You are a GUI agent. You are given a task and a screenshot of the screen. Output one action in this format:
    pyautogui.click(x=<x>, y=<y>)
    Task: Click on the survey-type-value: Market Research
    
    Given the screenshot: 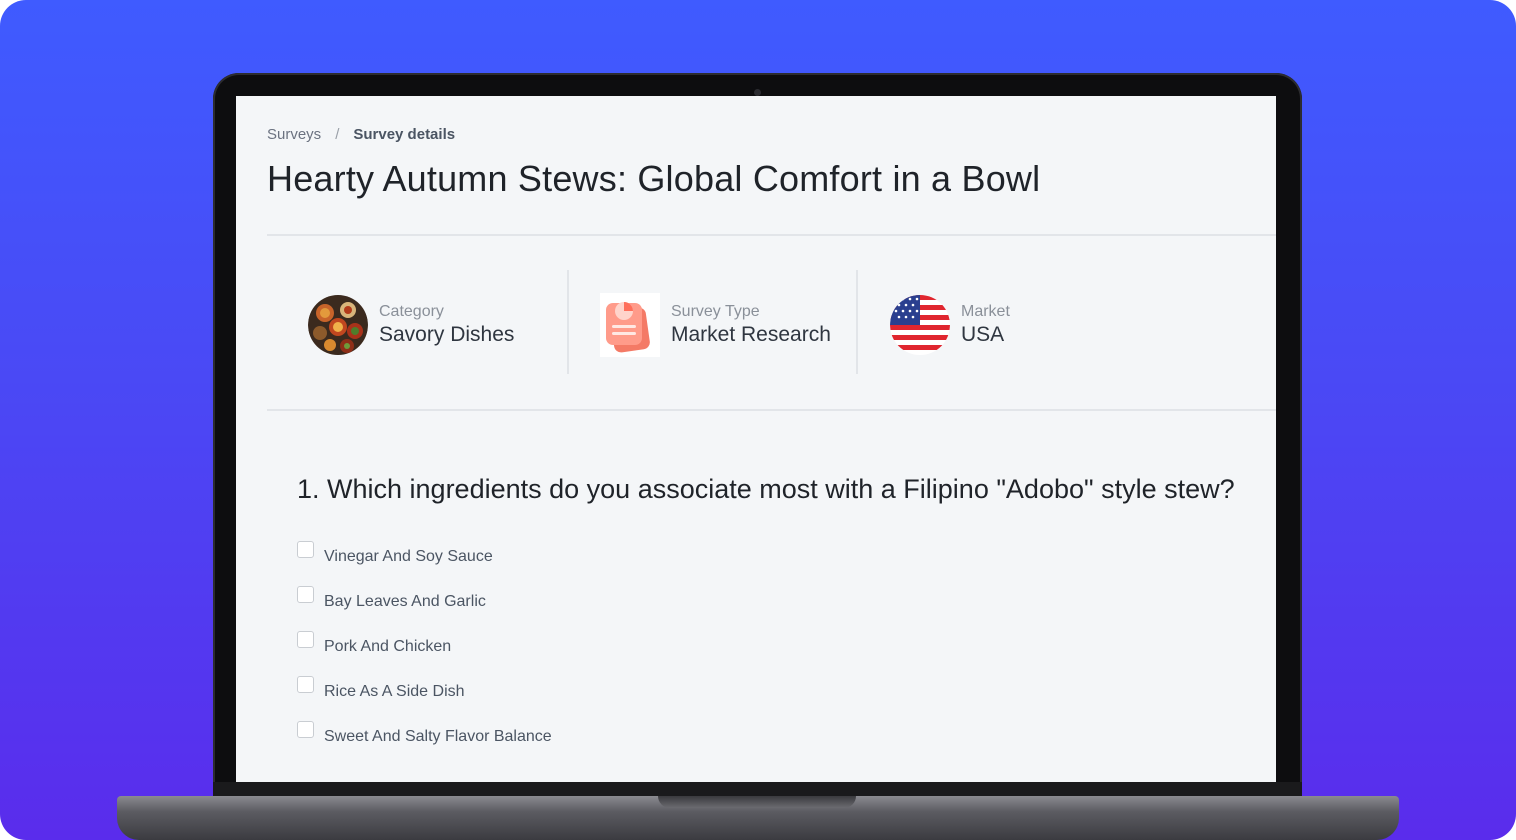 What is the action you would take?
    pyautogui.click(x=751, y=334)
    